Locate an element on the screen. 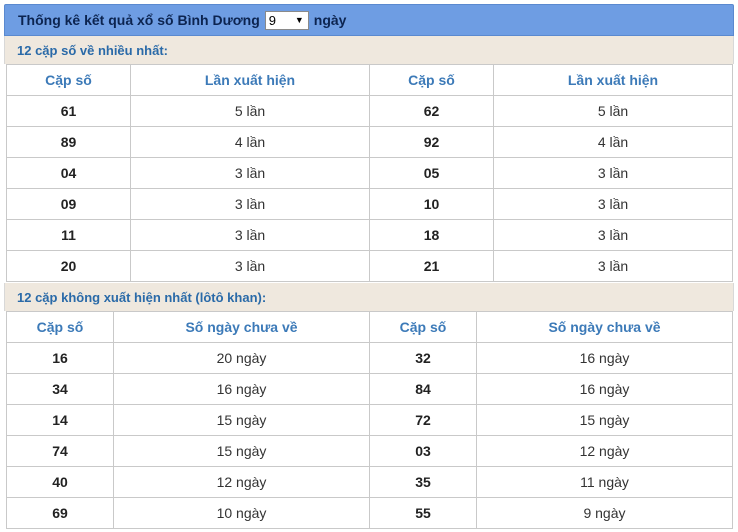 This screenshot has height=532, width=738. table-row: 09 3 lần 10 3 lần is located at coordinates (369, 204).